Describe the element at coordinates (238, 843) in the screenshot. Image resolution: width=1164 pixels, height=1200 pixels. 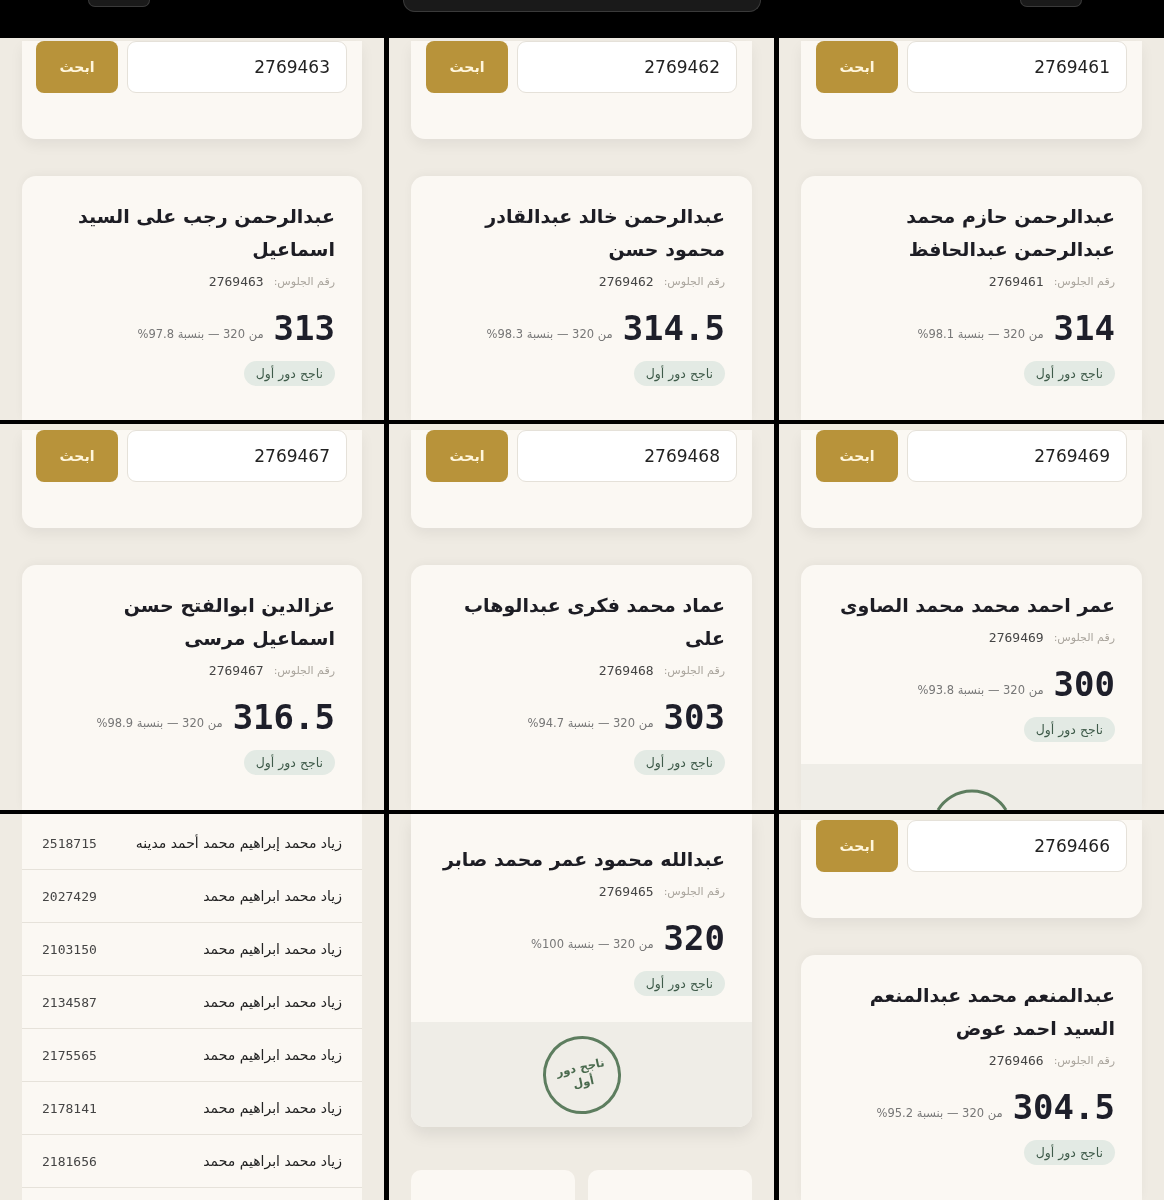
I see `student-name: زياد محمد إبراهيم محمد أحمد مدينه` at that location.